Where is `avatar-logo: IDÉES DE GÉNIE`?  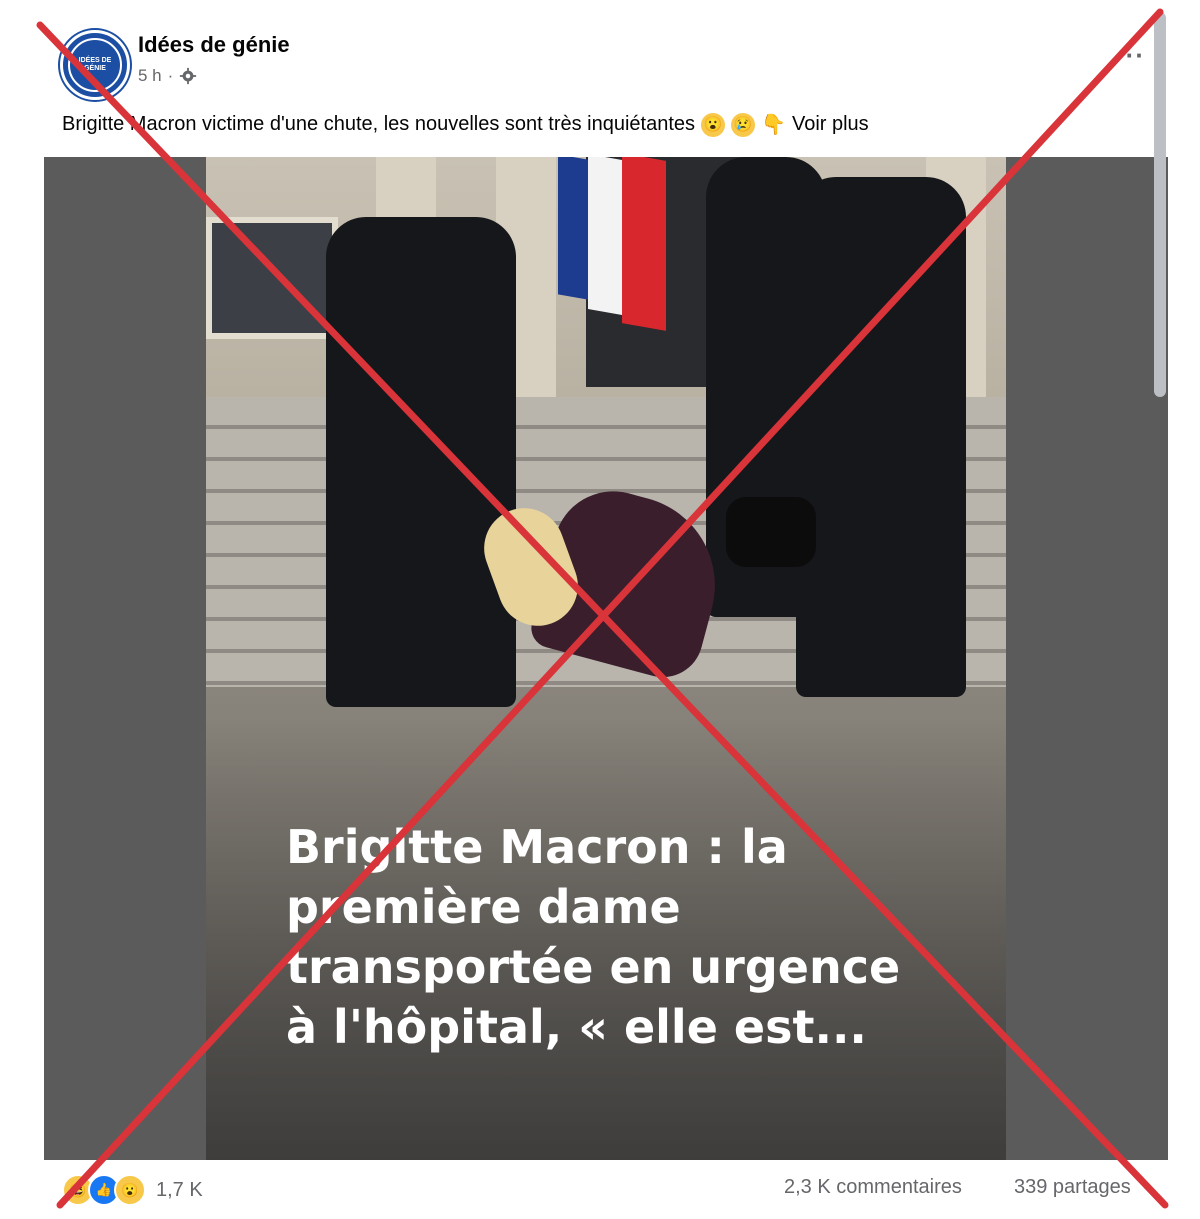
avatar-logo: IDÉES DE GÉNIE is located at coordinates (95, 65).